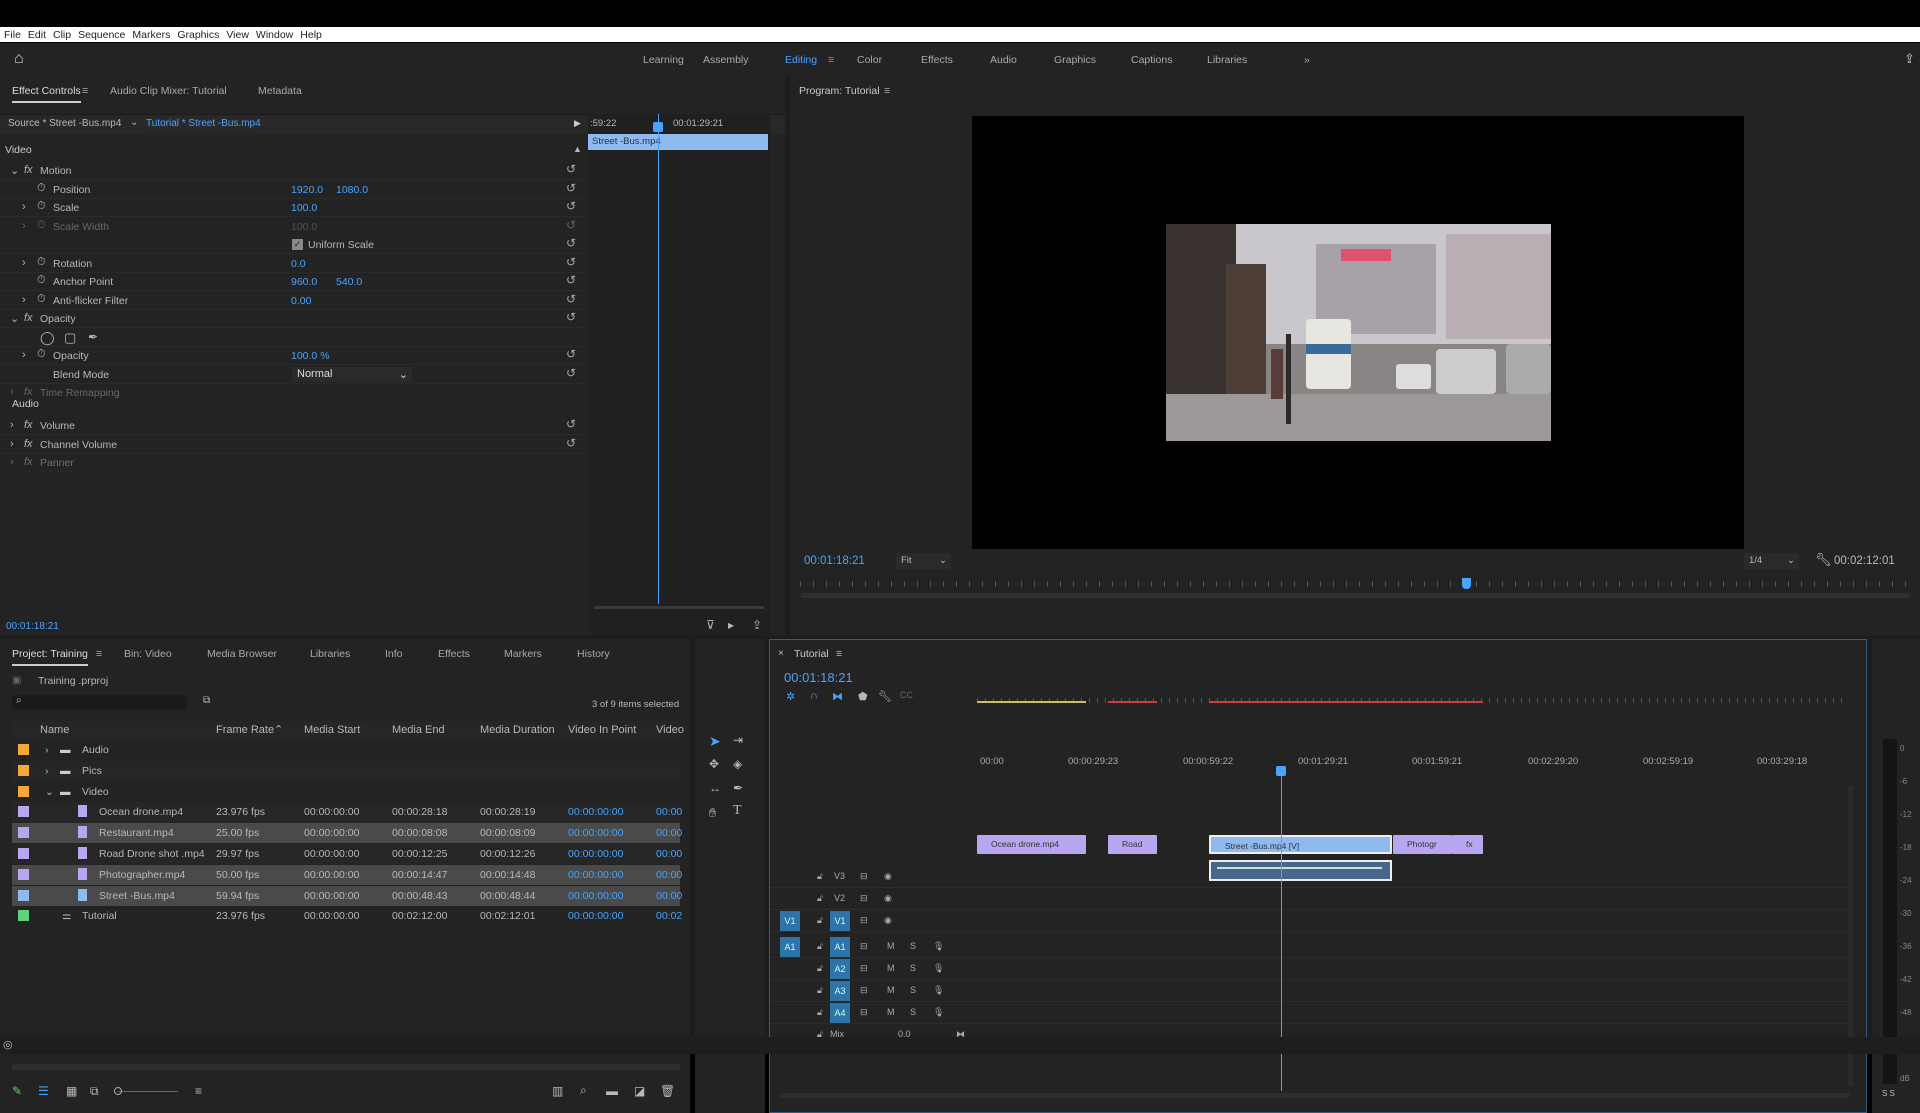 The width and height of the screenshot is (1920, 1113). What do you see at coordinates (151, 35) in the screenshot?
I see `menu-markers: Markers` at bounding box center [151, 35].